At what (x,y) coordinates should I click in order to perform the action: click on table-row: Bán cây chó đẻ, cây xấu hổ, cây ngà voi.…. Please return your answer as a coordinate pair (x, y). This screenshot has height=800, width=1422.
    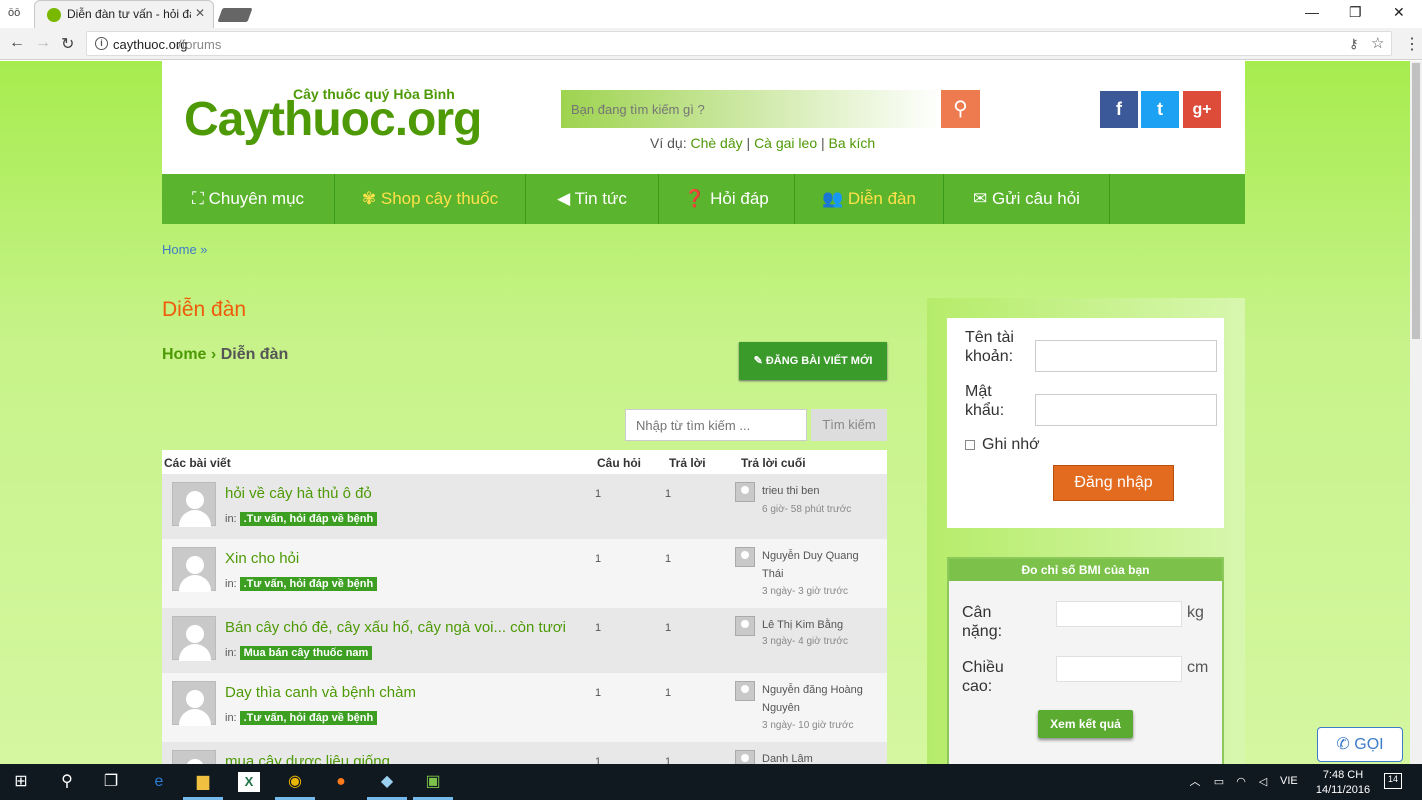
    Looking at the image, I should click on (524, 640).